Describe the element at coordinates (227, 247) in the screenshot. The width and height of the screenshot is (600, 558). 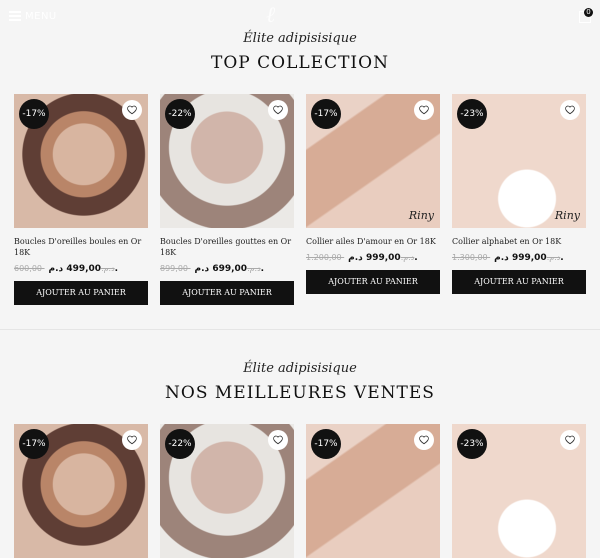
I see `product-name: Boucles D'oreilles gouttes en Or 18K` at that location.